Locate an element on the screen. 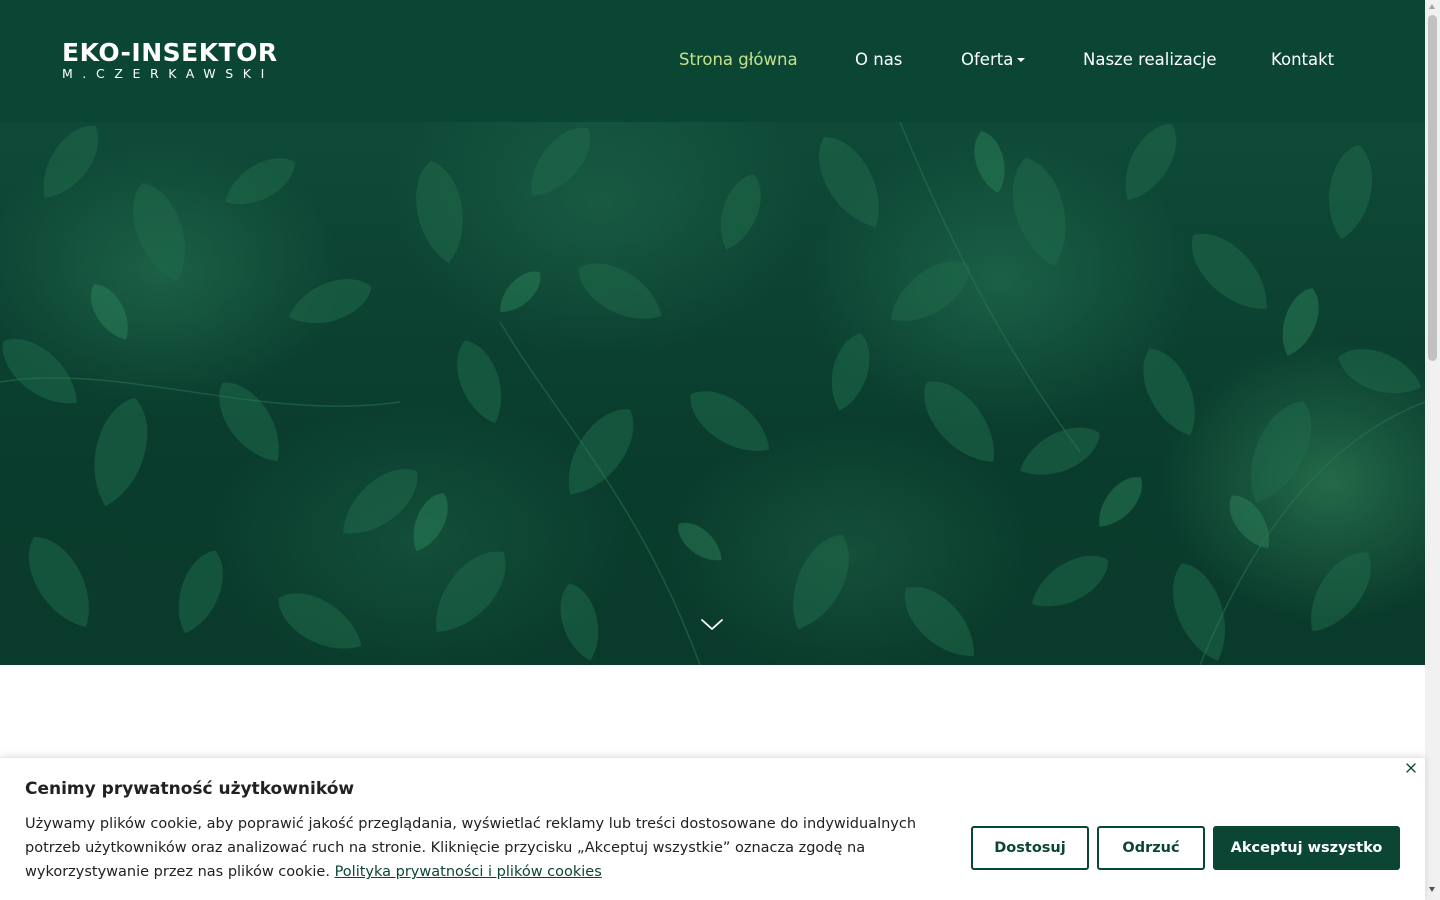 The height and width of the screenshot is (900, 1440). page-scrollbar is located at coordinates (1432, 450).